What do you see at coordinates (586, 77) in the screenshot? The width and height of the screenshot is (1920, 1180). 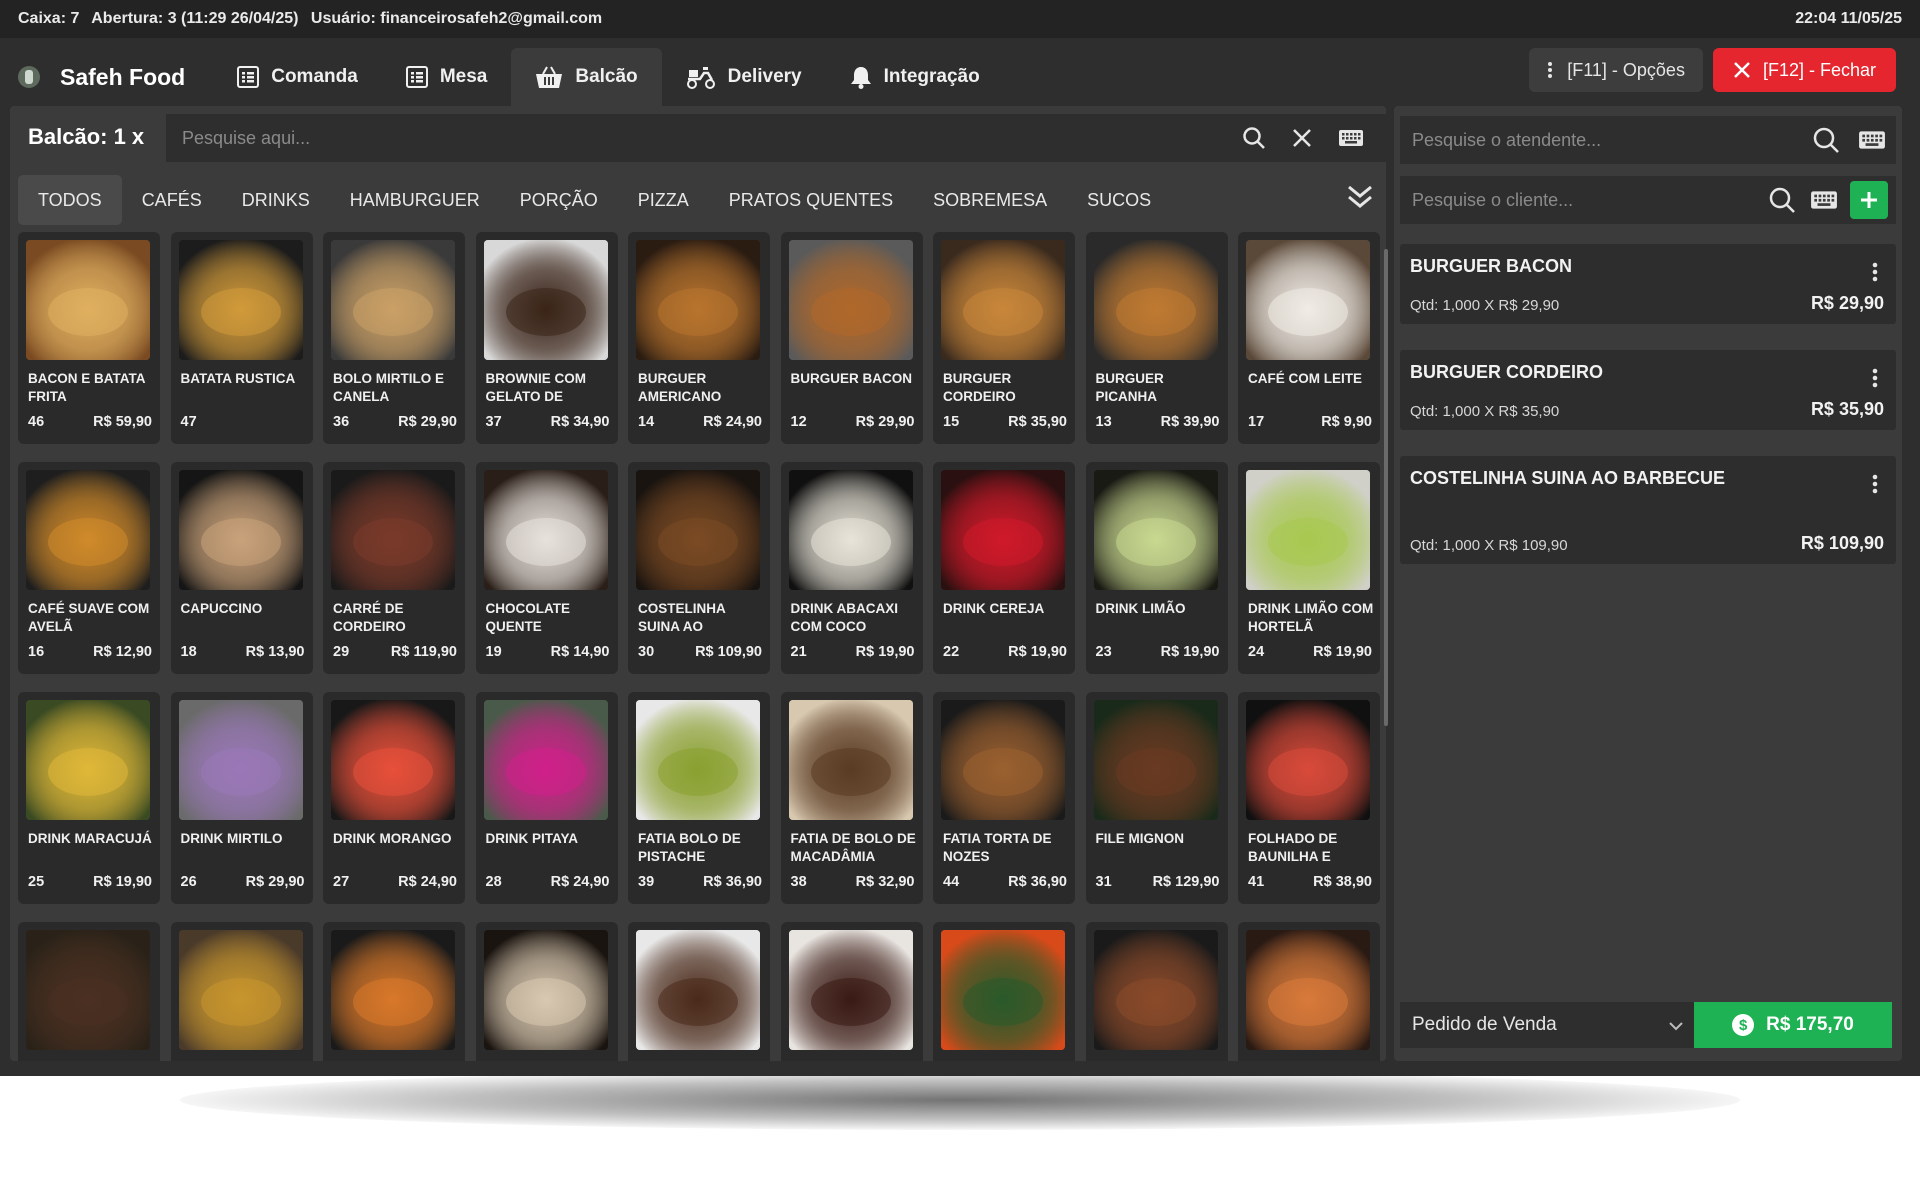 I see `tab-balcao: Balcão` at bounding box center [586, 77].